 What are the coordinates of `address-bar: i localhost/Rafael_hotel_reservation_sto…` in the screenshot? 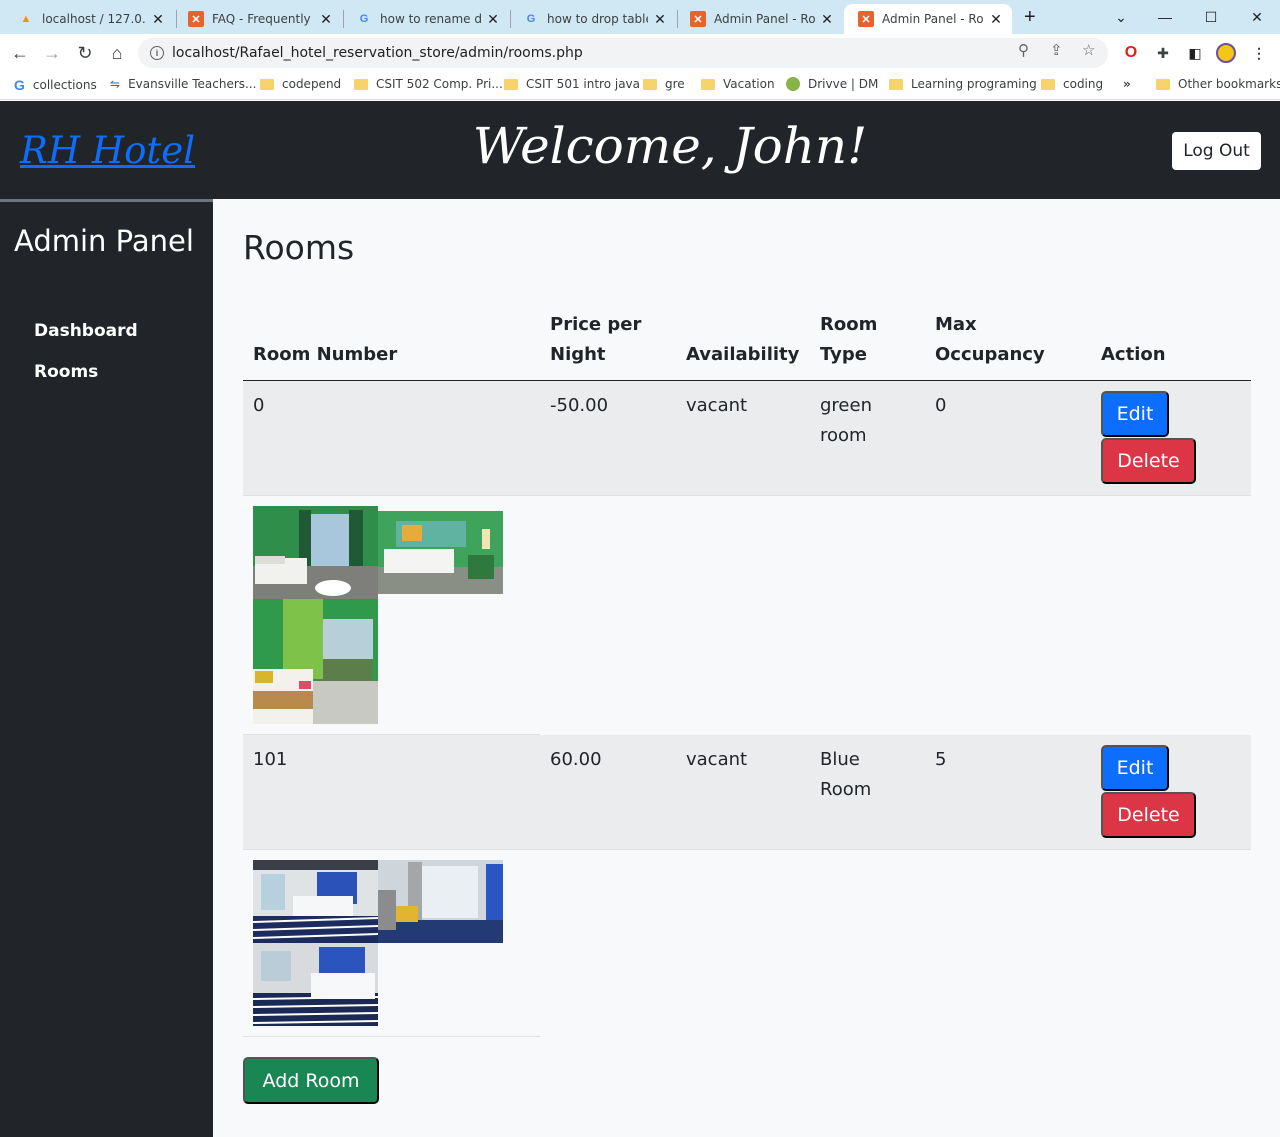 It's located at (623, 53).